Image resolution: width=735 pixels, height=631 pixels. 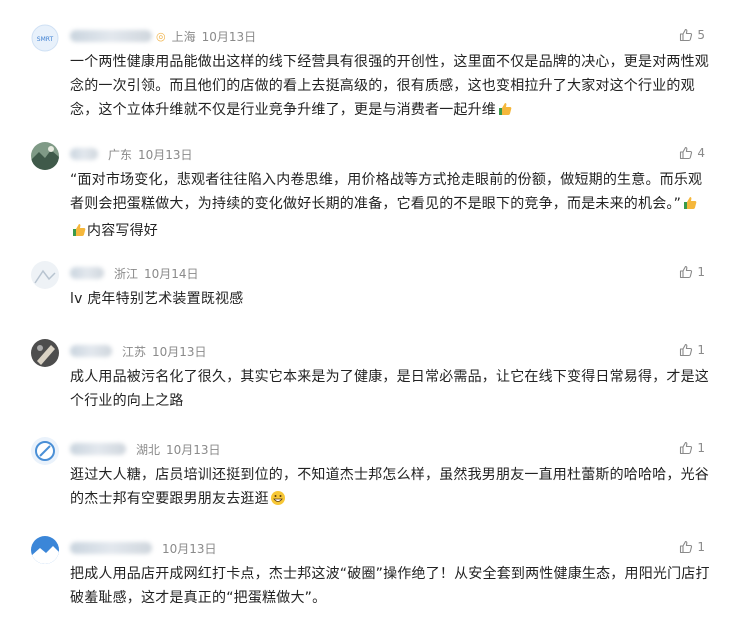 I want to click on vip-badge-icon: ◎, so click(x=161, y=36).